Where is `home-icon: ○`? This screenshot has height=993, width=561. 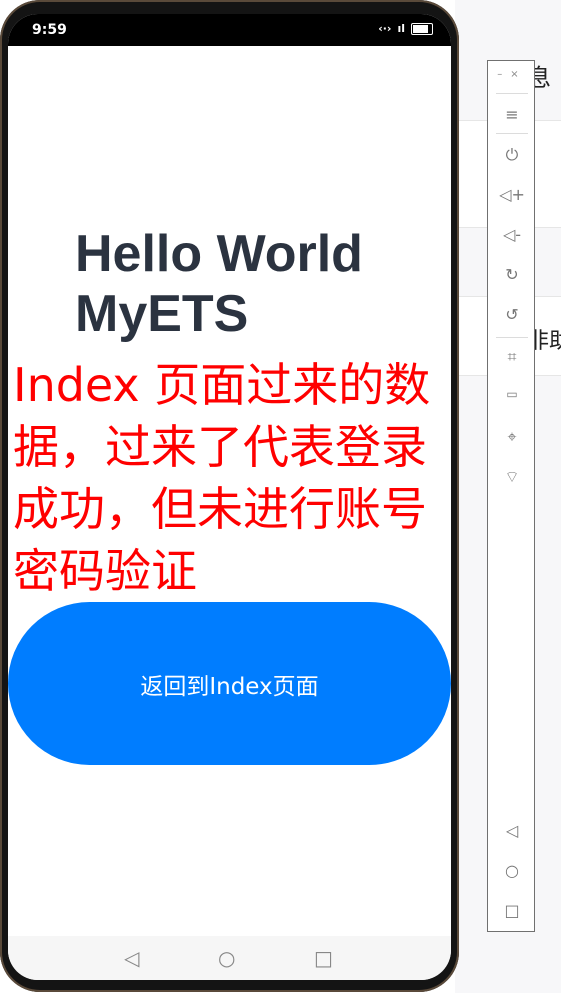 home-icon: ○ is located at coordinates (512, 870).